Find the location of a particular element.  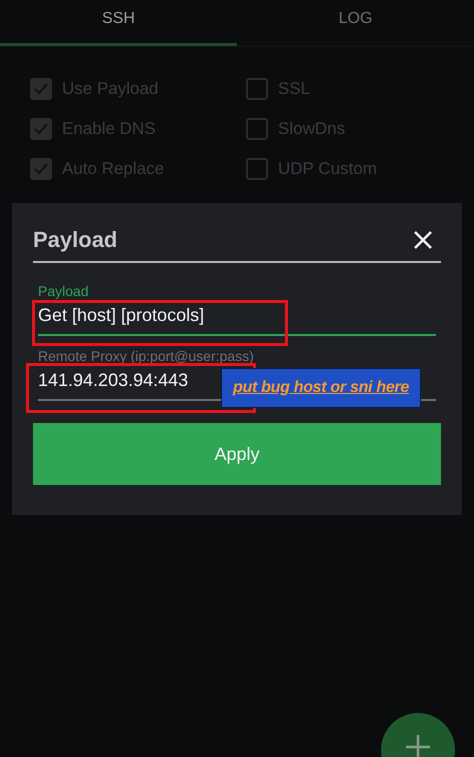

plus-icon is located at coordinates (418, 746).